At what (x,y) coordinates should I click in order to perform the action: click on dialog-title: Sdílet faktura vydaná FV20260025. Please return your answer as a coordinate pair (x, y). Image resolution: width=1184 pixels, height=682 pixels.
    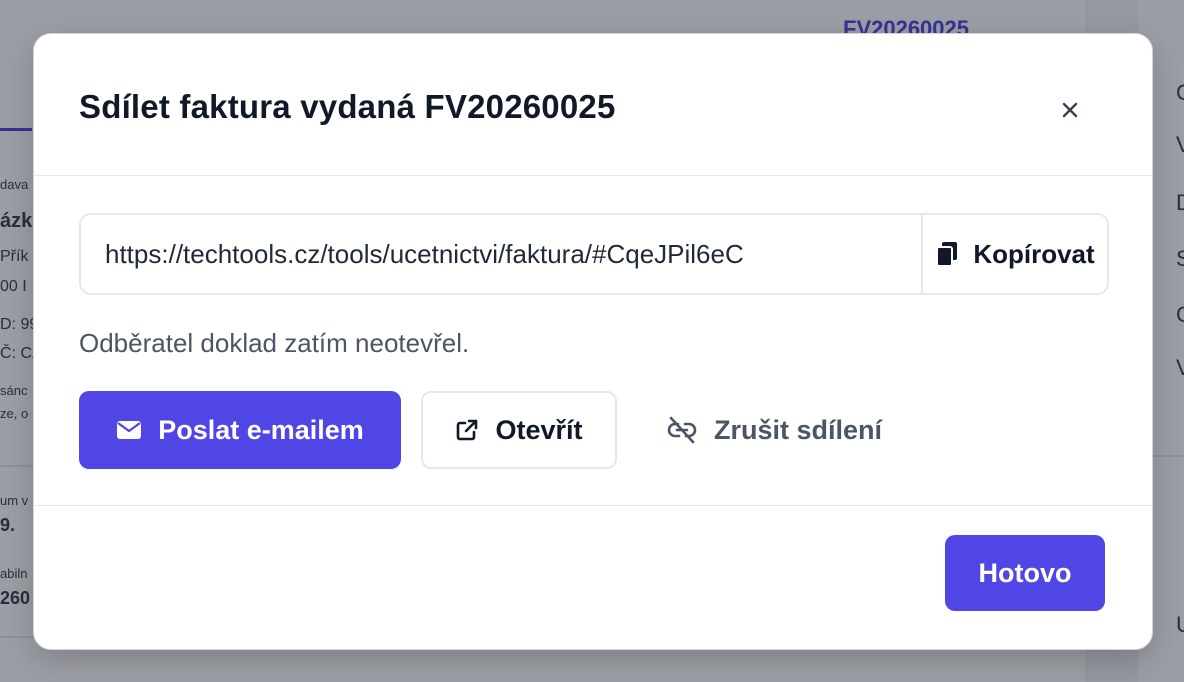
    Looking at the image, I should click on (347, 106).